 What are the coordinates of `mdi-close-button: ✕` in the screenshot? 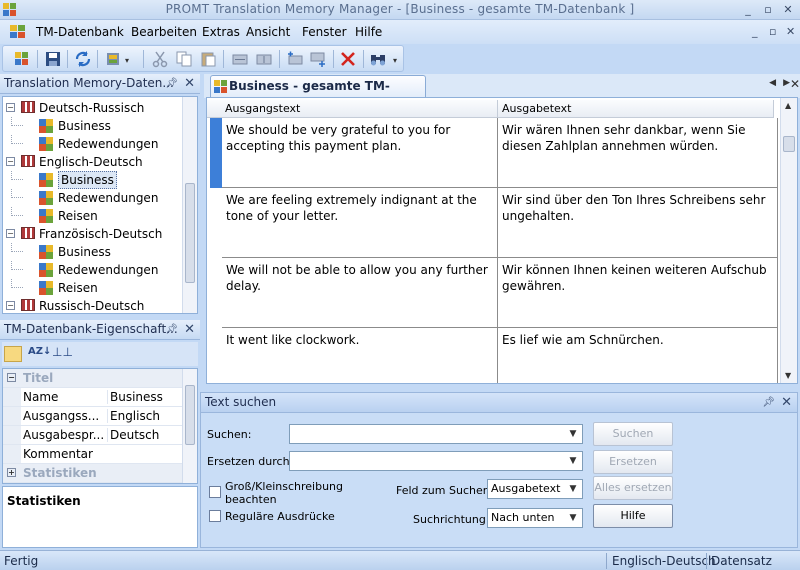 It's located at (790, 31).